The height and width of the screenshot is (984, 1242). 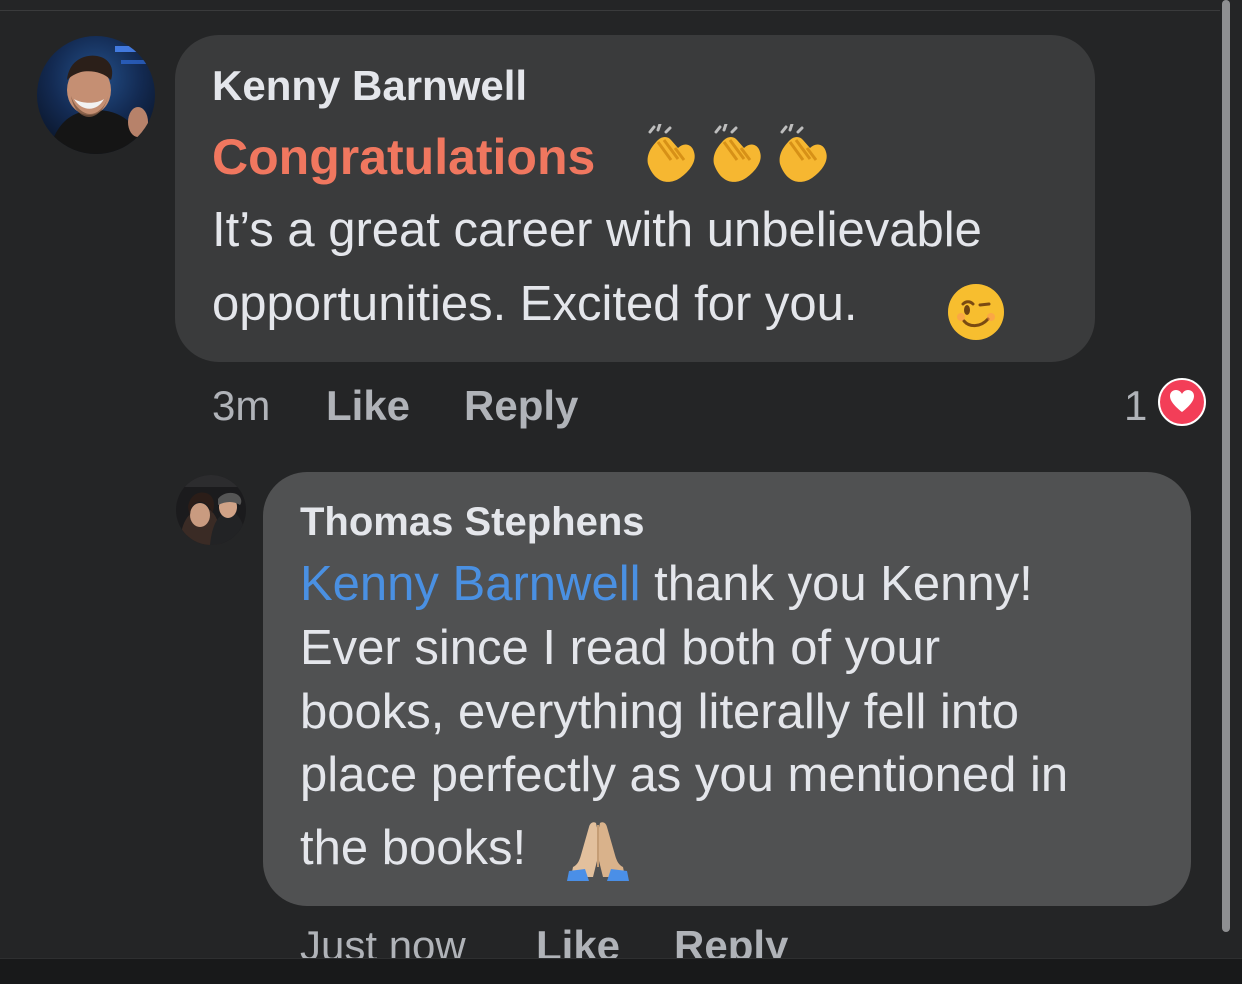 What do you see at coordinates (521, 406) in the screenshot?
I see `reply-button: Reply` at bounding box center [521, 406].